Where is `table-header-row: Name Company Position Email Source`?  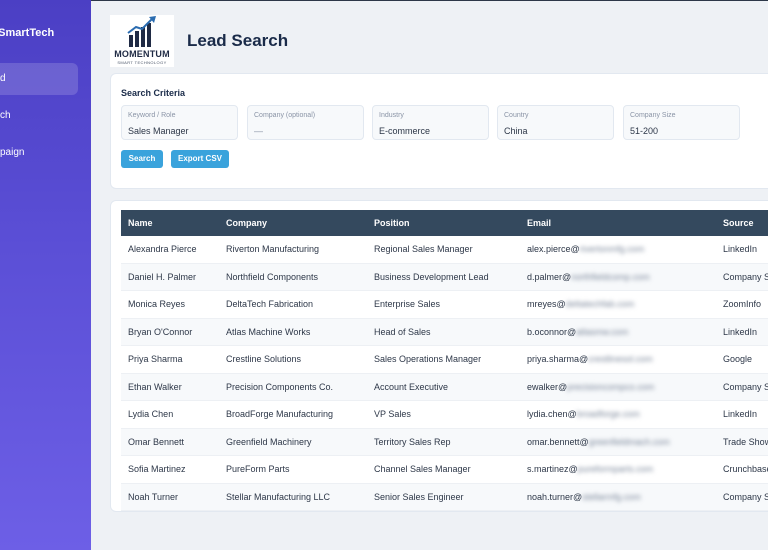
table-header-row: Name Company Position Email Source is located at coordinates (444, 223).